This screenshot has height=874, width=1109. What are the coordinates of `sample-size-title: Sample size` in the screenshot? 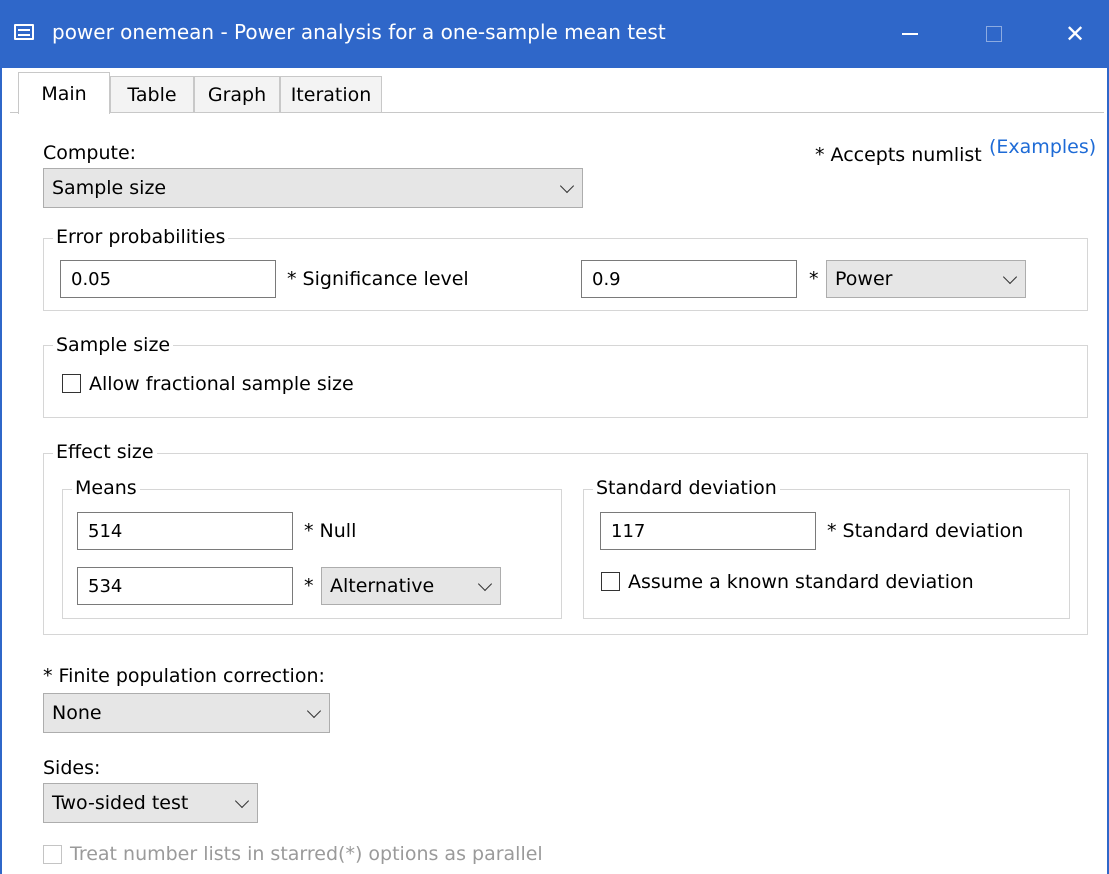 It's located at (113, 345).